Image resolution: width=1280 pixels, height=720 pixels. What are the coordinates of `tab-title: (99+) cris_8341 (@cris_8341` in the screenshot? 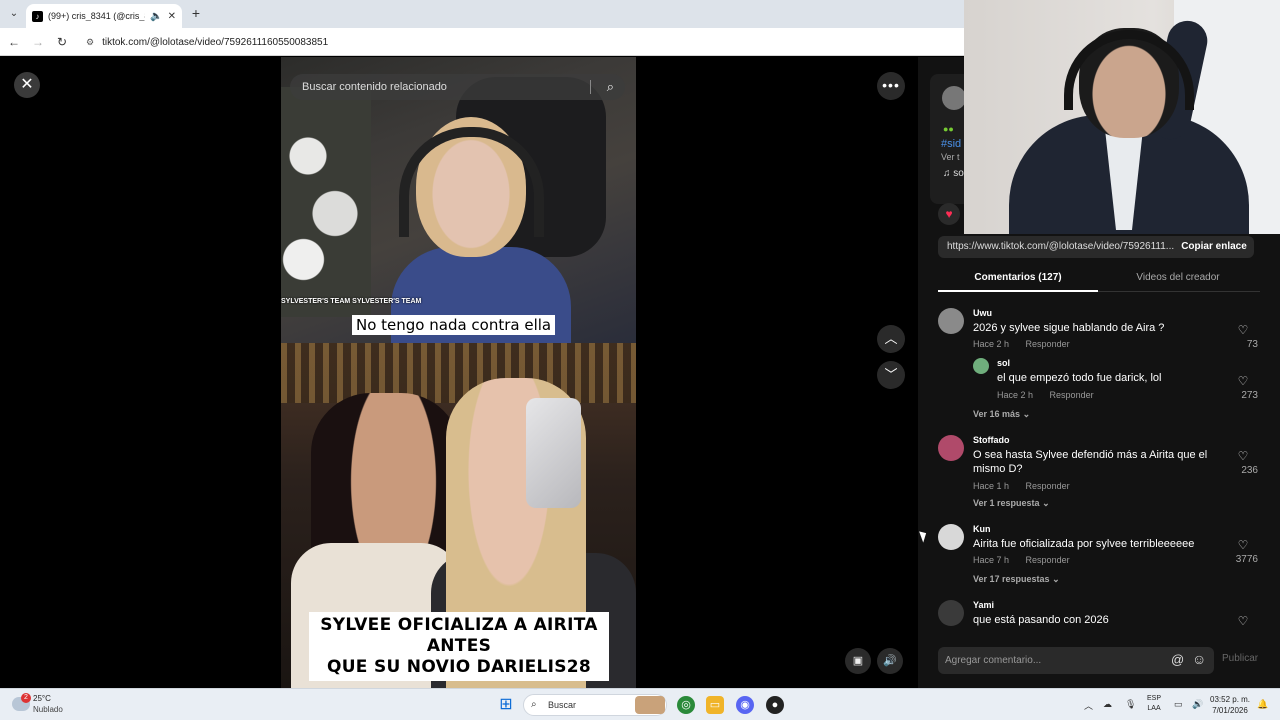 It's located at (96, 16).